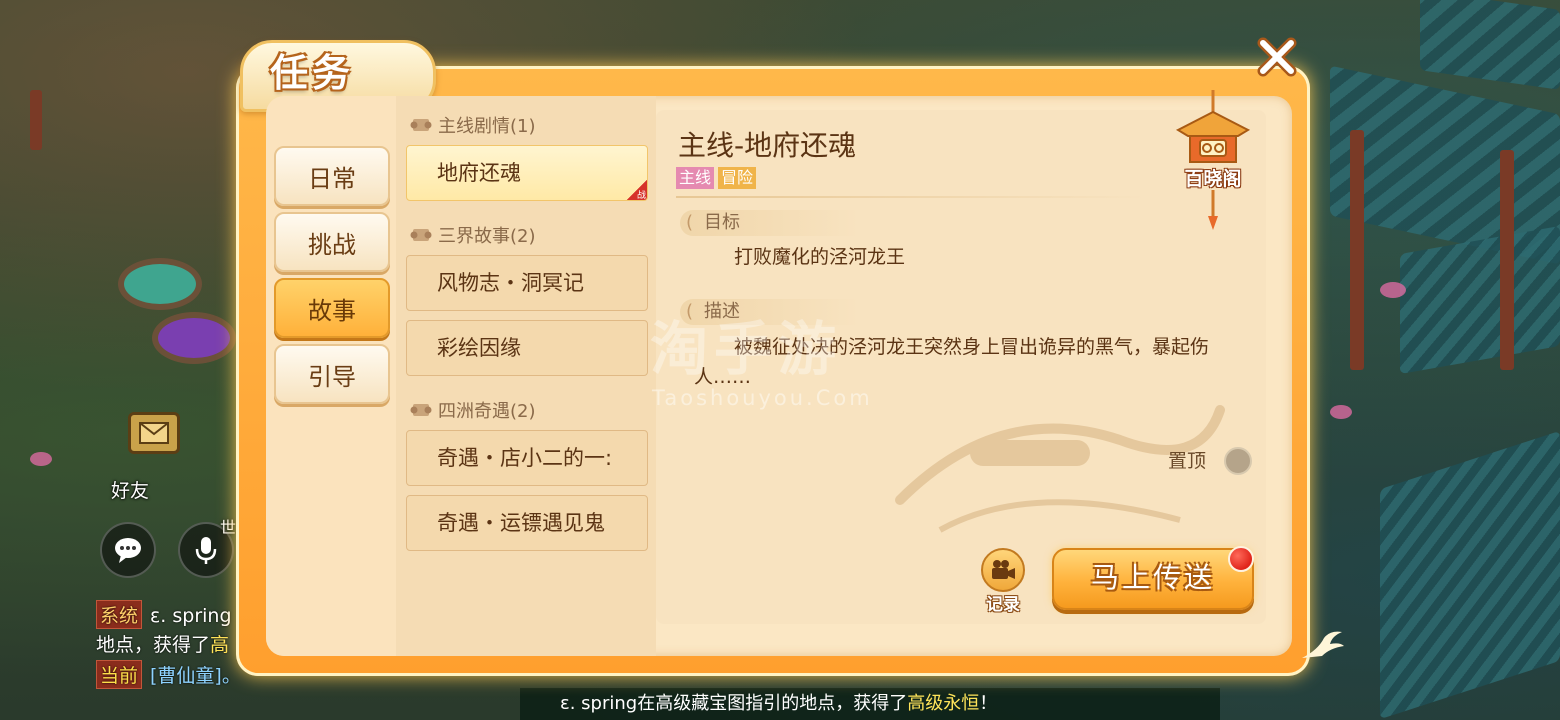 This screenshot has height=720, width=1560. What do you see at coordinates (820, 257) in the screenshot?
I see `goal-text: 打败魔化的泾河龙王` at bounding box center [820, 257].